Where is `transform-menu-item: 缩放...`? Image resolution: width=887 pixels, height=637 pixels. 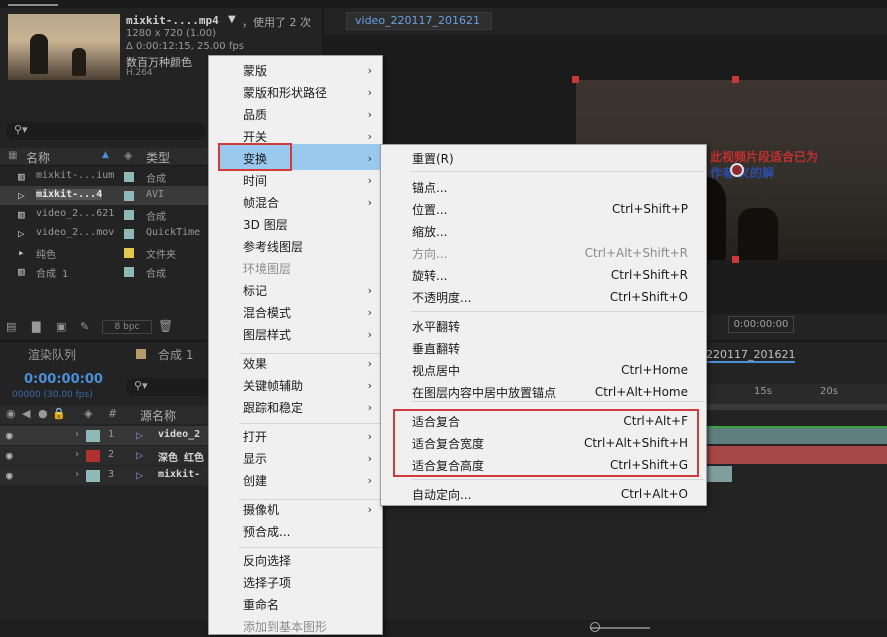 transform-menu-item: 缩放... is located at coordinates (543, 231).